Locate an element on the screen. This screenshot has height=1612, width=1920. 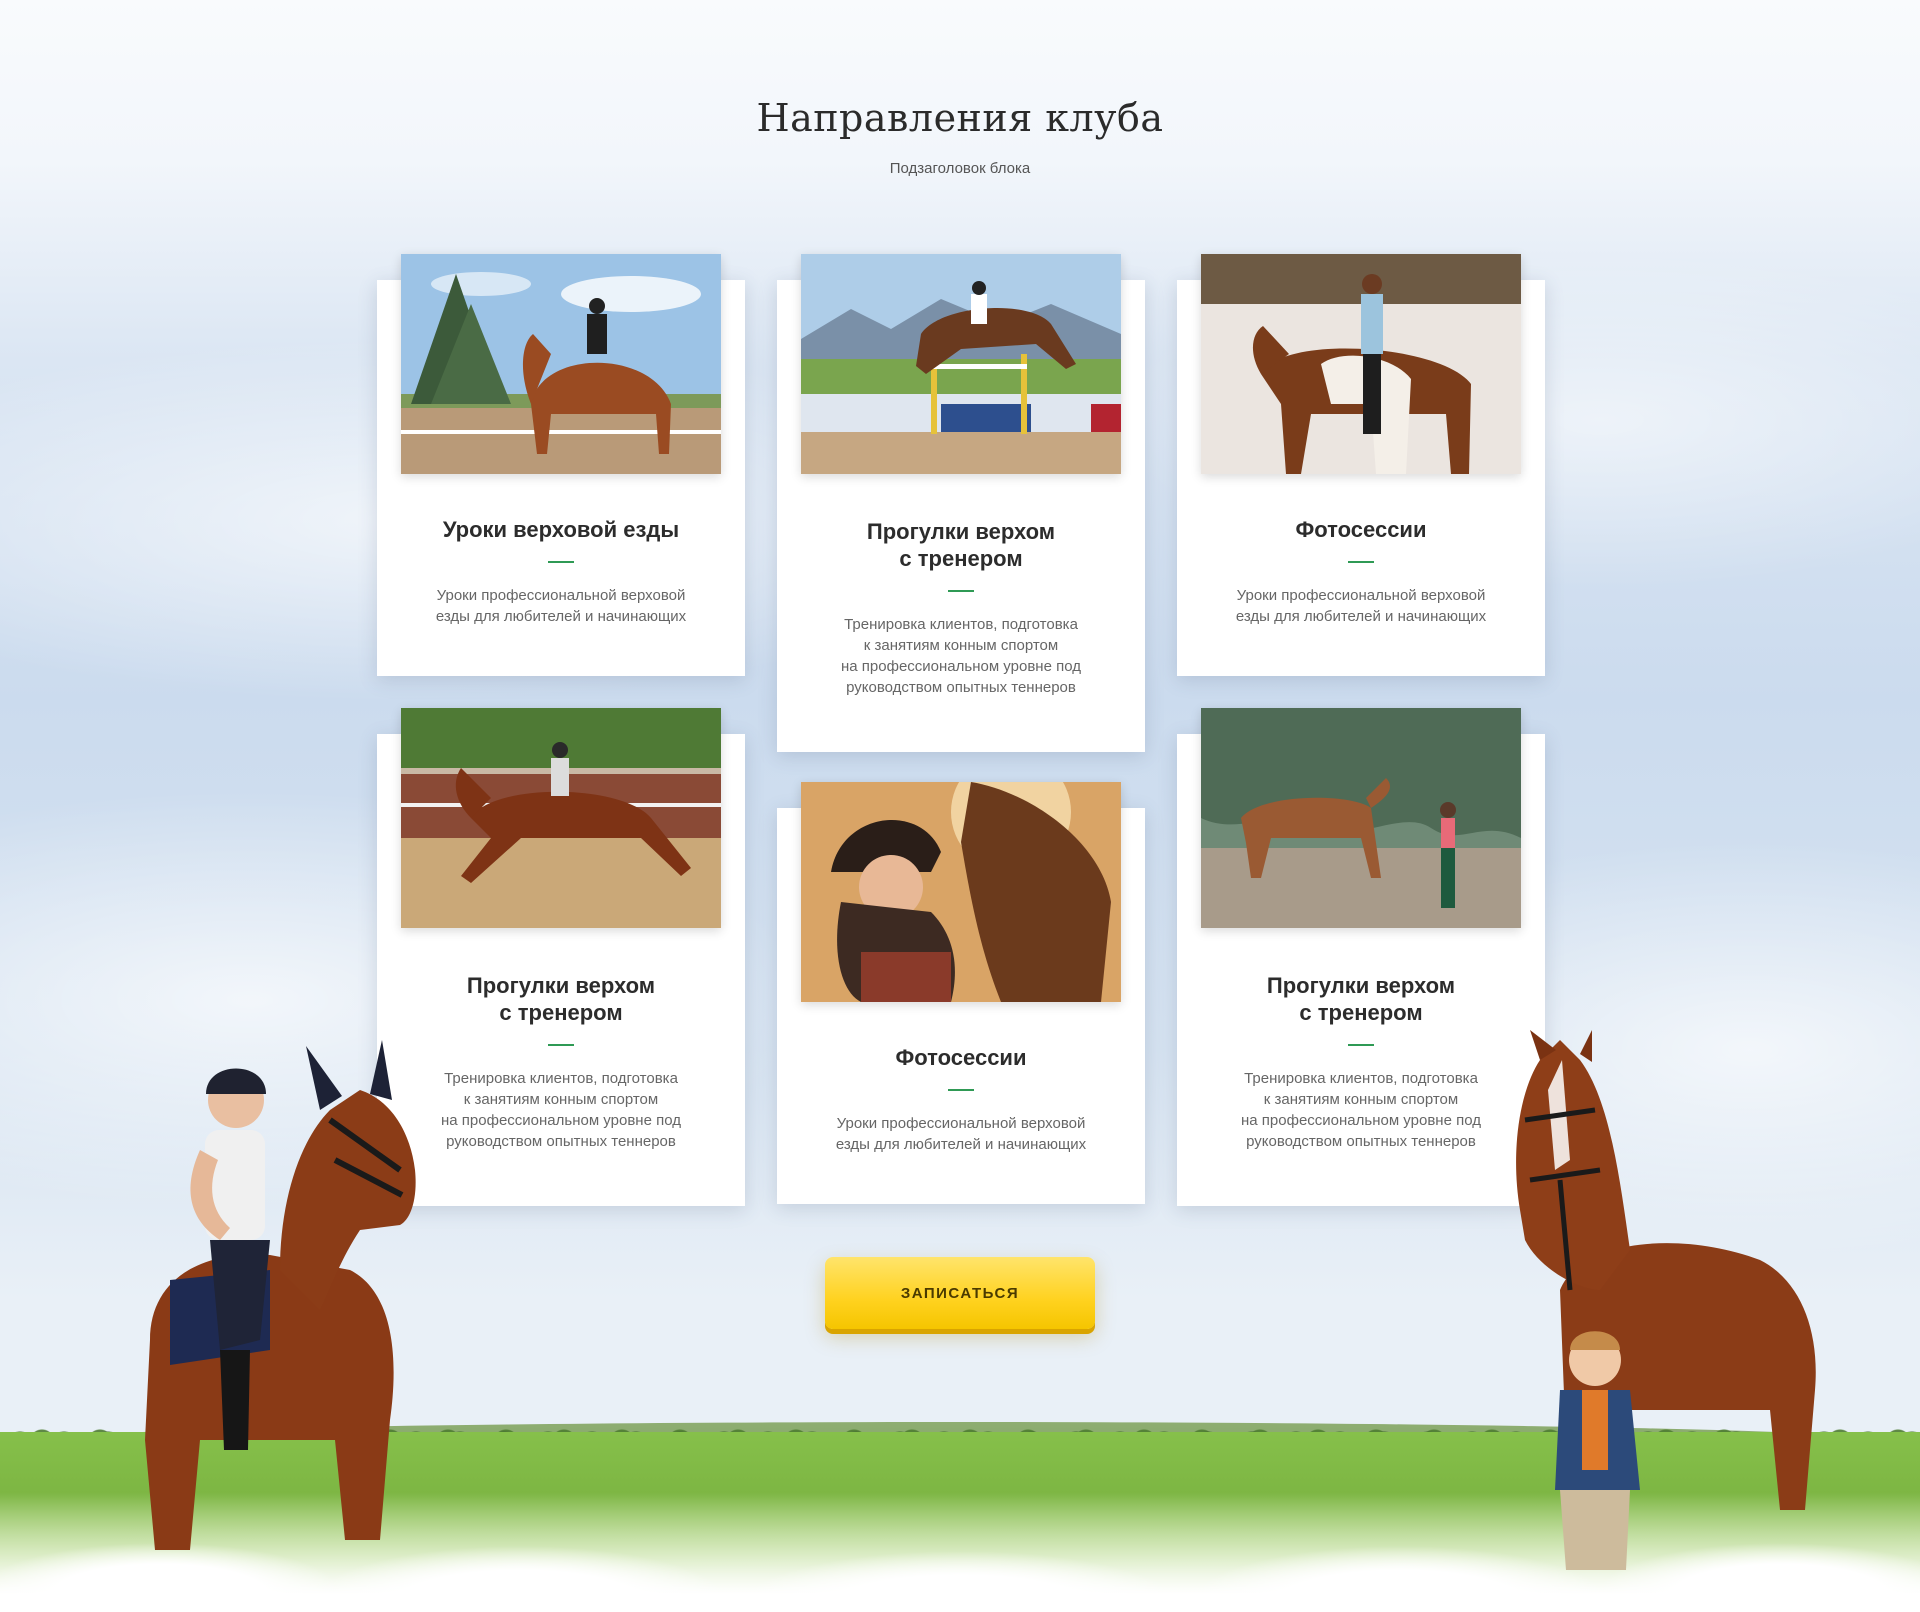
rider-with-horse-image-left is located at coordinates (280, 1300).